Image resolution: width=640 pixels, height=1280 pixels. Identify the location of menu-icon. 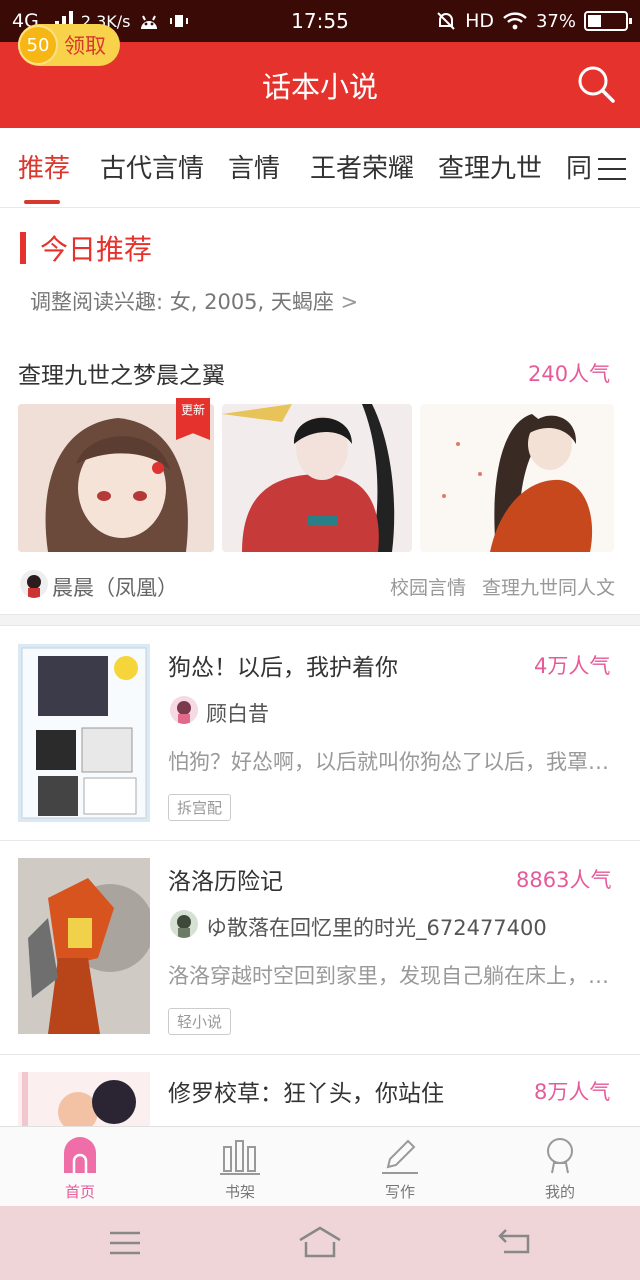
(125, 1243).